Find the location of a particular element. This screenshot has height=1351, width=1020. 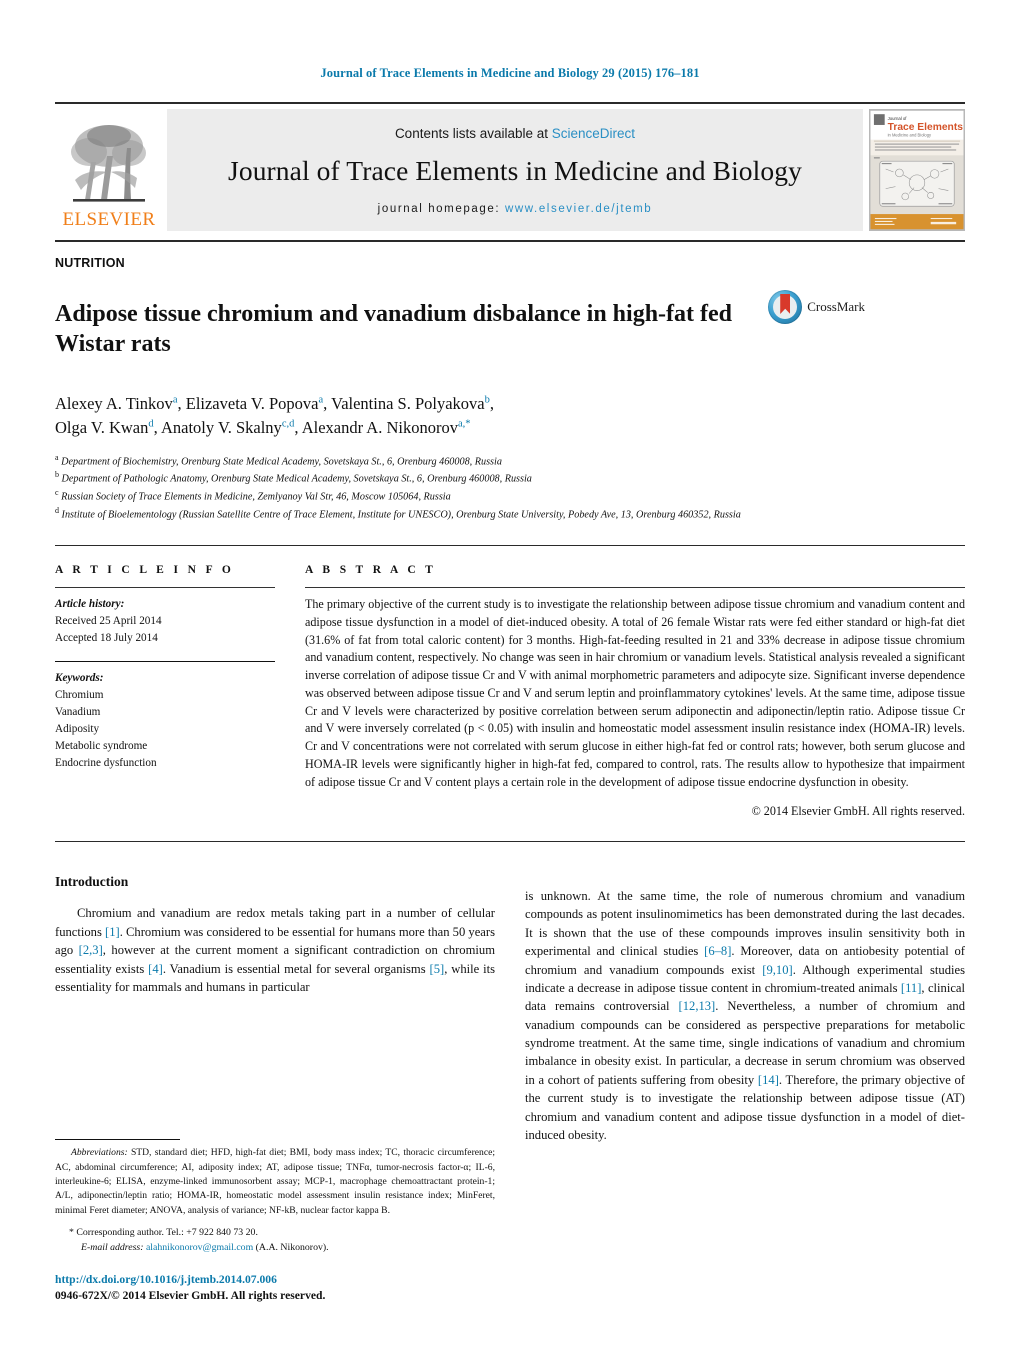

citation-link: [1] is located at coordinates (112, 932).